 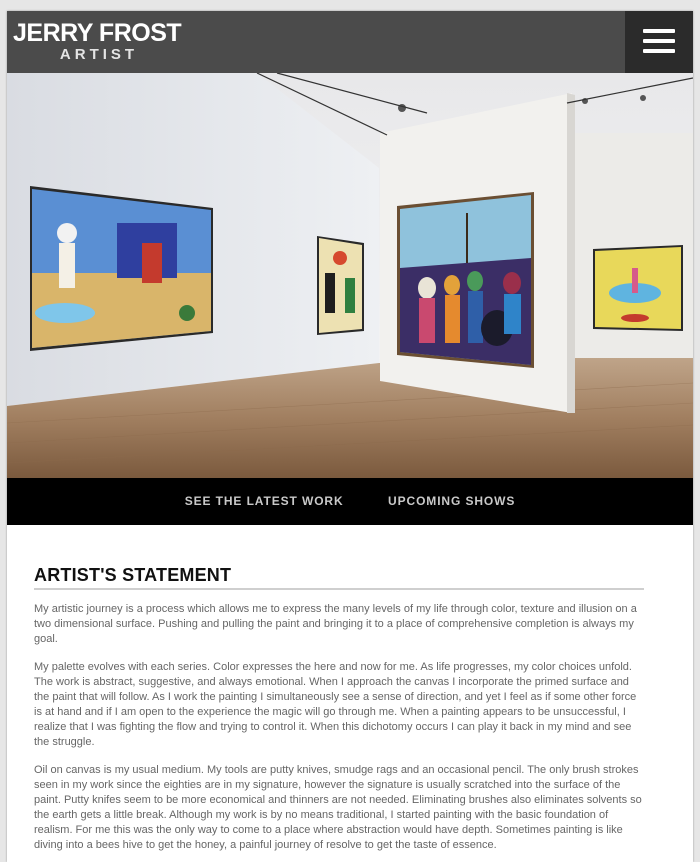 What do you see at coordinates (465, 280) in the screenshot?
I see `painting-main` at bounding box center [465, 280].